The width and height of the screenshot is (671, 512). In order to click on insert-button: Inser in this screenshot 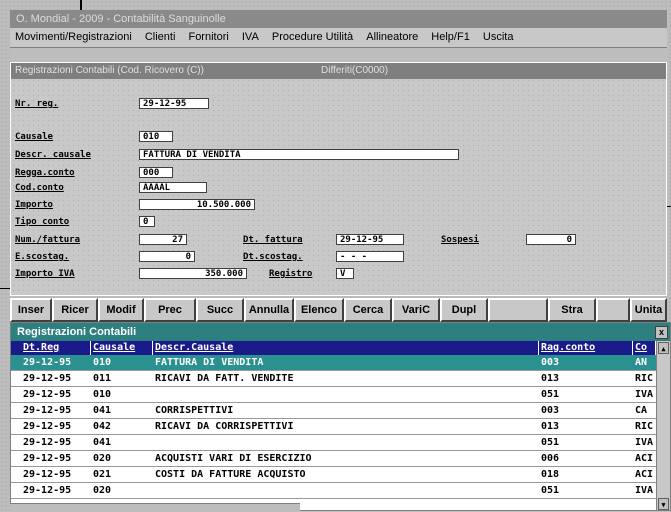, I will do `click(31, 310)`.